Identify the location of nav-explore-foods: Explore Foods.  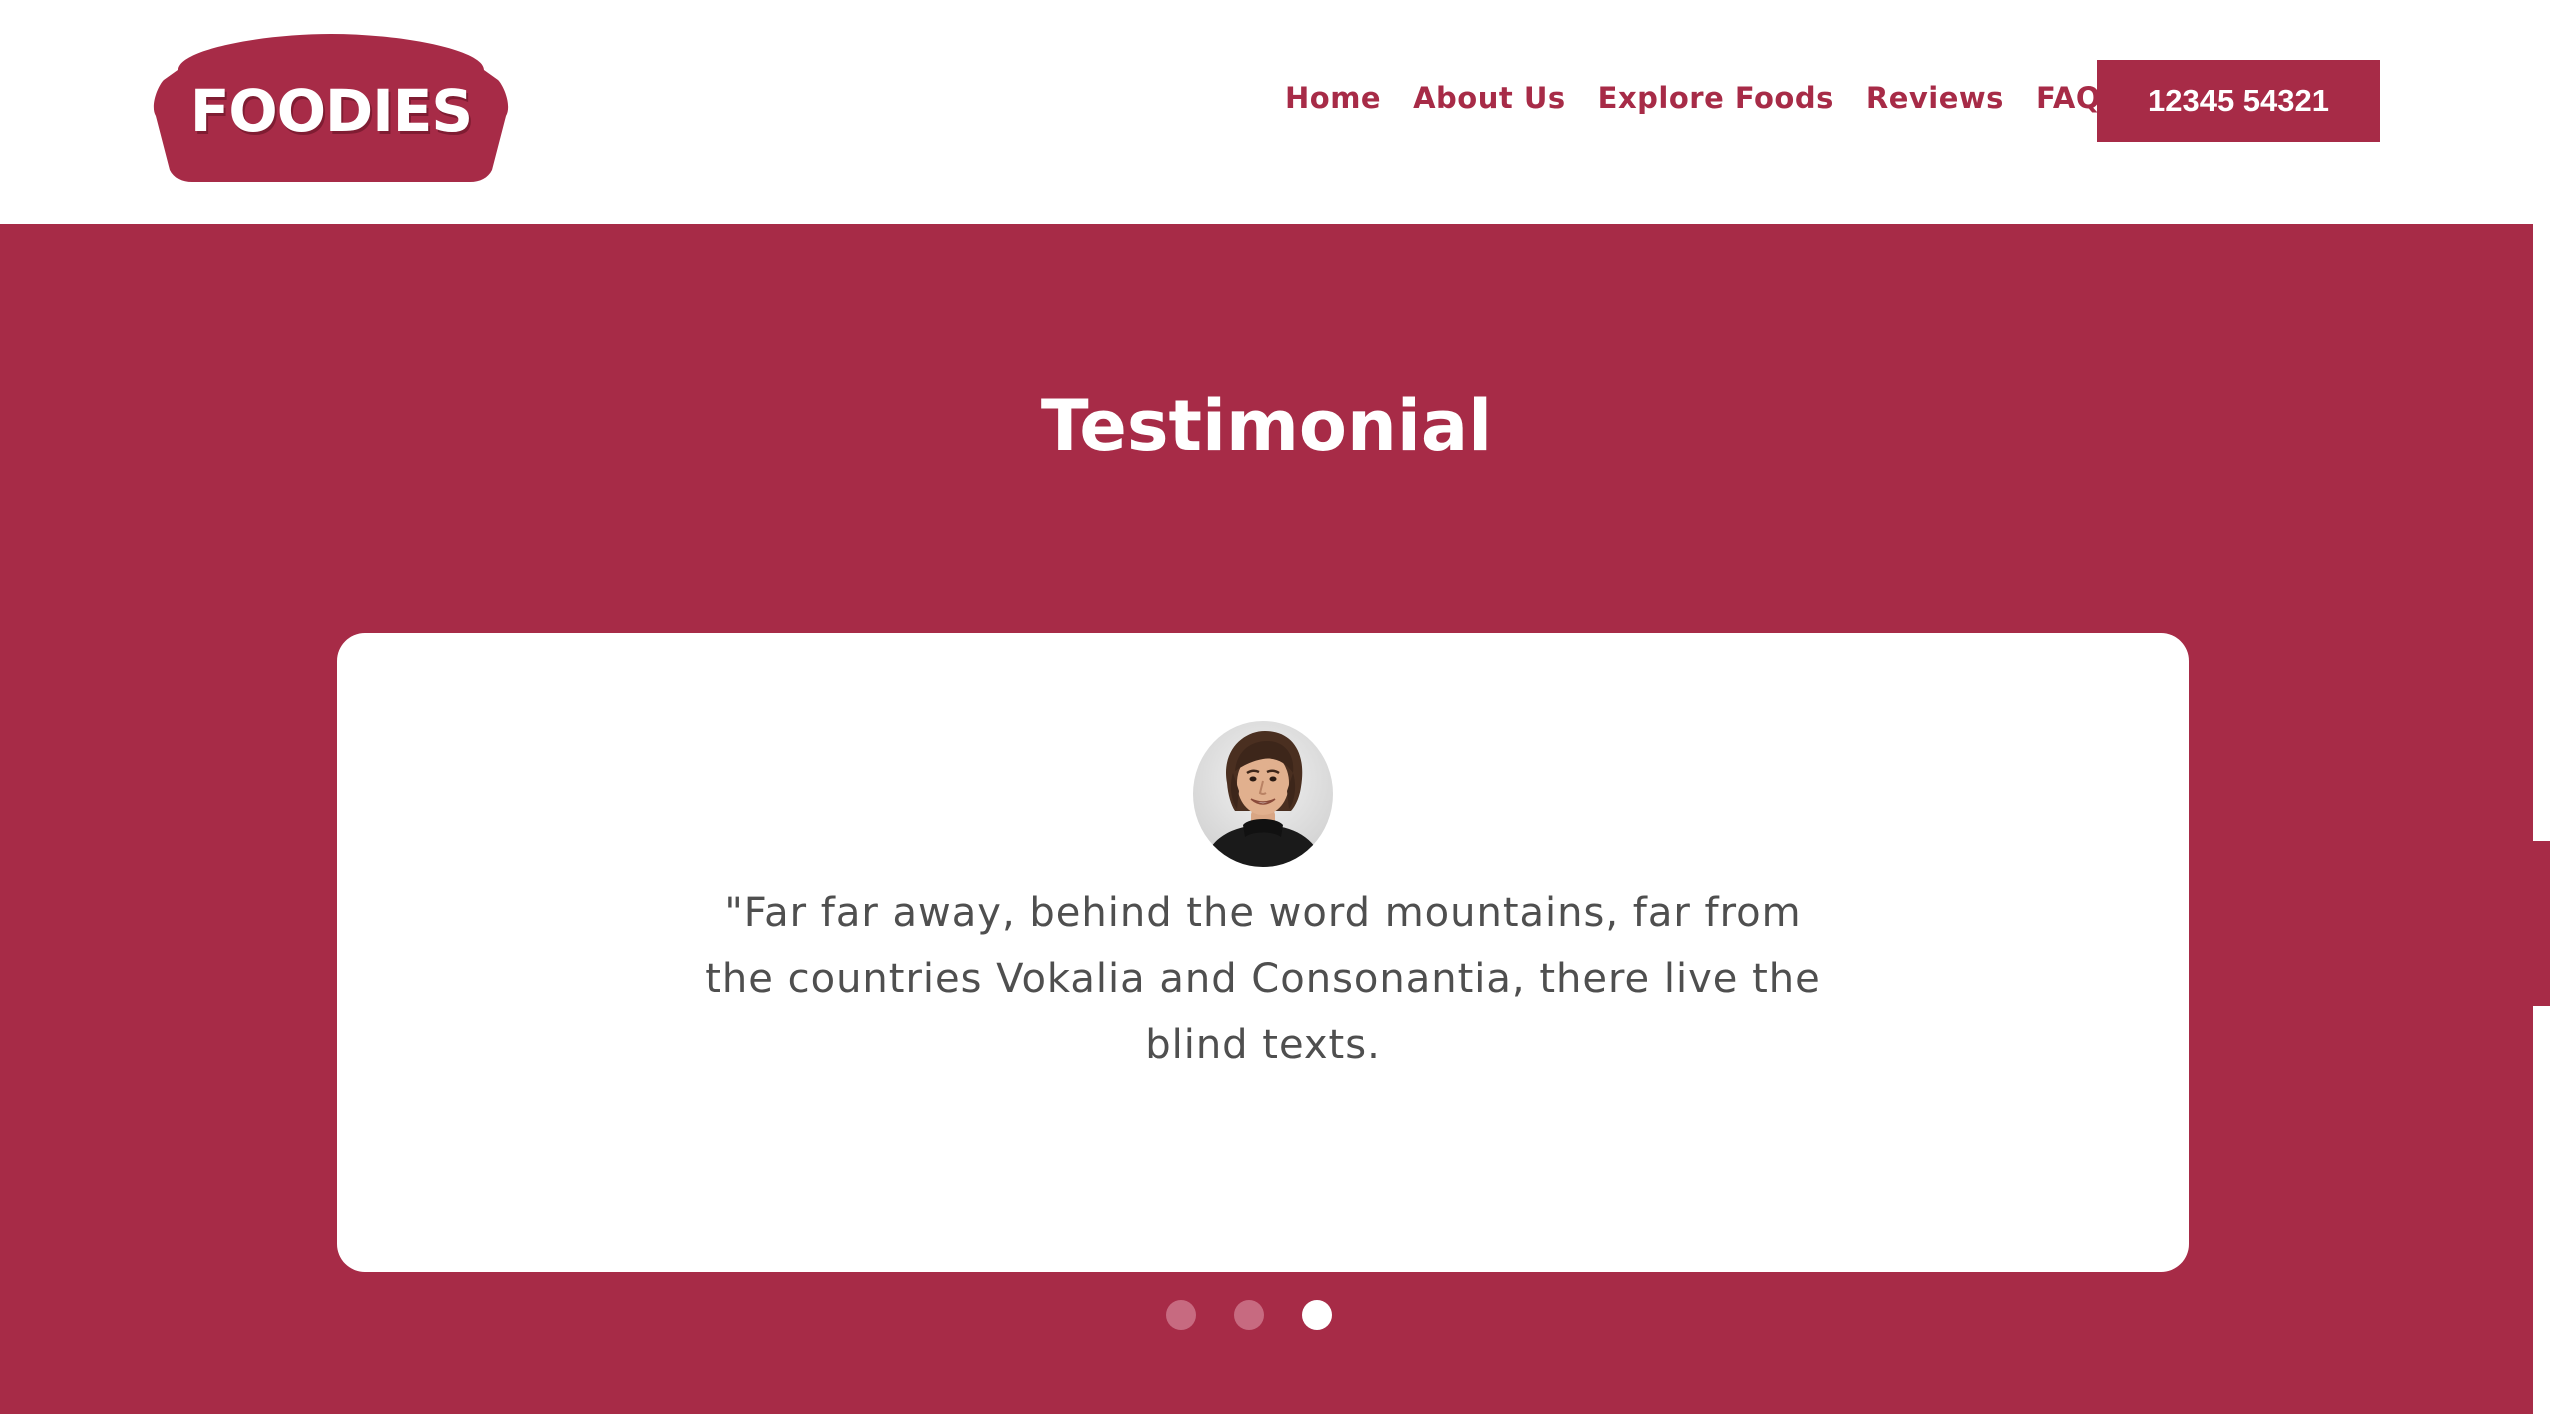
(1716, 98).